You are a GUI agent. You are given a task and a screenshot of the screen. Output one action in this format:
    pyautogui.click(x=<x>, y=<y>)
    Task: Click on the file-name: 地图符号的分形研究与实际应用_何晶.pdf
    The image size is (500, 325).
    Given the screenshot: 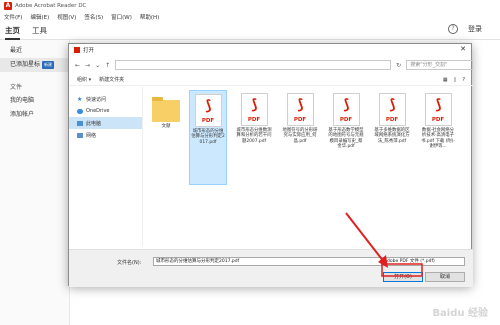 What is the action you would take?
    pyautogui.click(x=300, y=136)
    